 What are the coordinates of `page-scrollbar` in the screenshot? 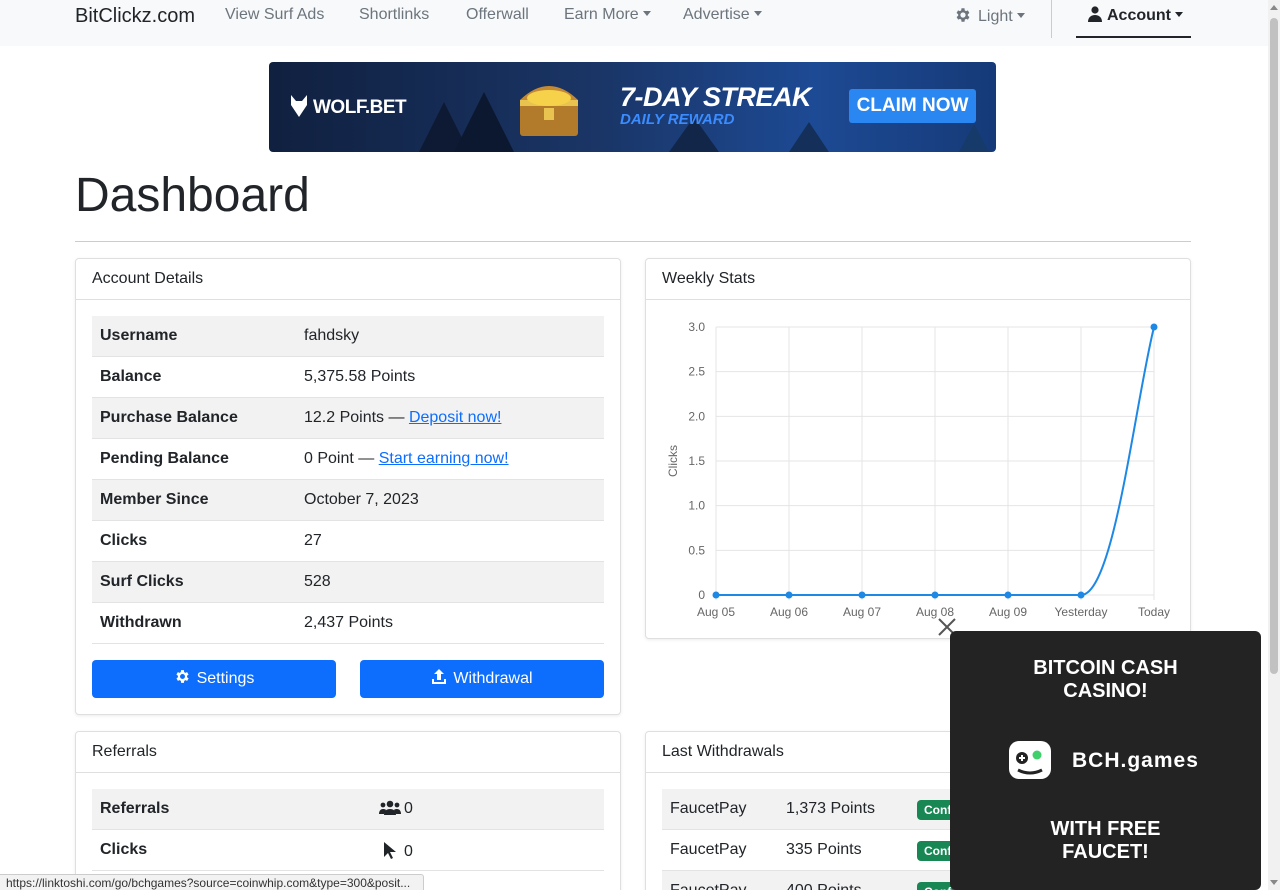 It's located at (1274, 445).